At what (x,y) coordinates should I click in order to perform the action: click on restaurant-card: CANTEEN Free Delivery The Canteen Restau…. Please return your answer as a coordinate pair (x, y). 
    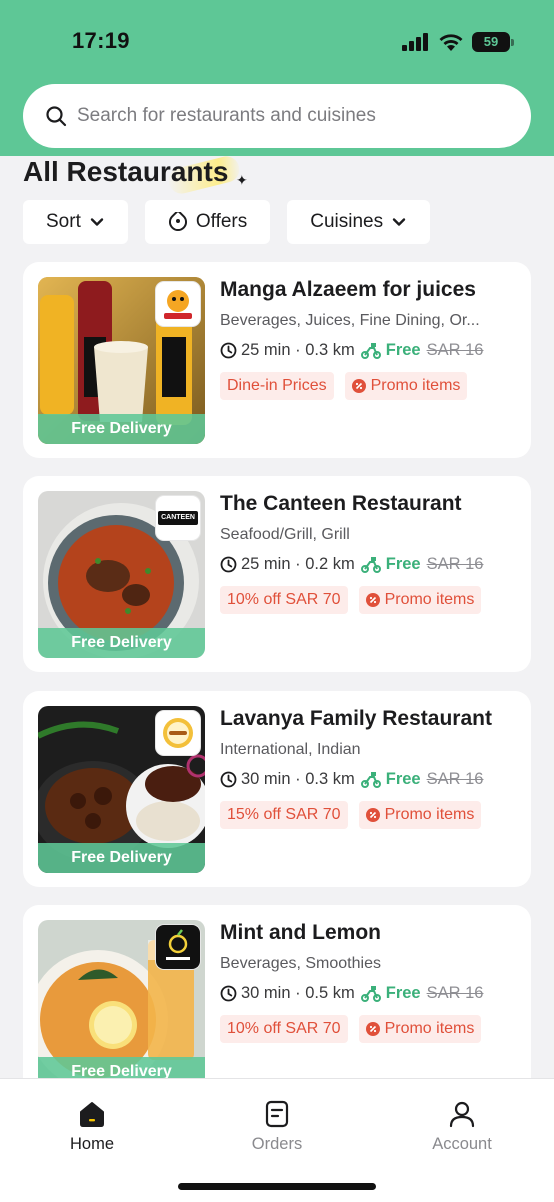
    Looking at the image, I should click on (277, 574).